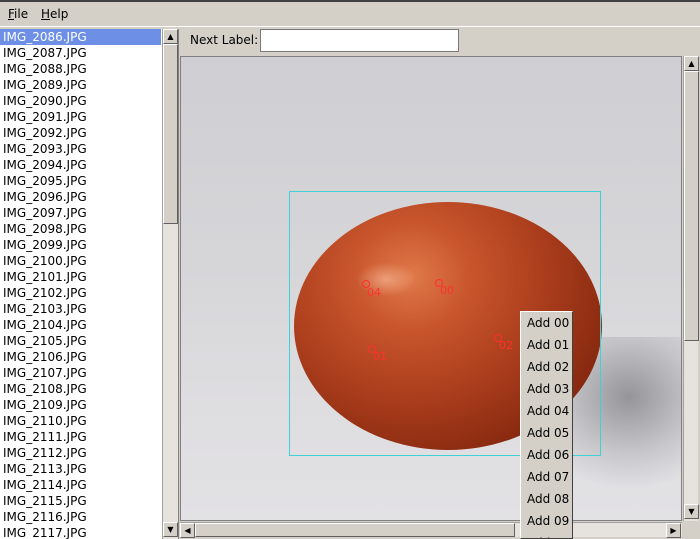 Image resolution: width=700 pixels, height=539 pixels. What do you see at coordinates (350, 14) in the screenshot?
I see `menu-bar: File Help` at bounding box center [350, 14].